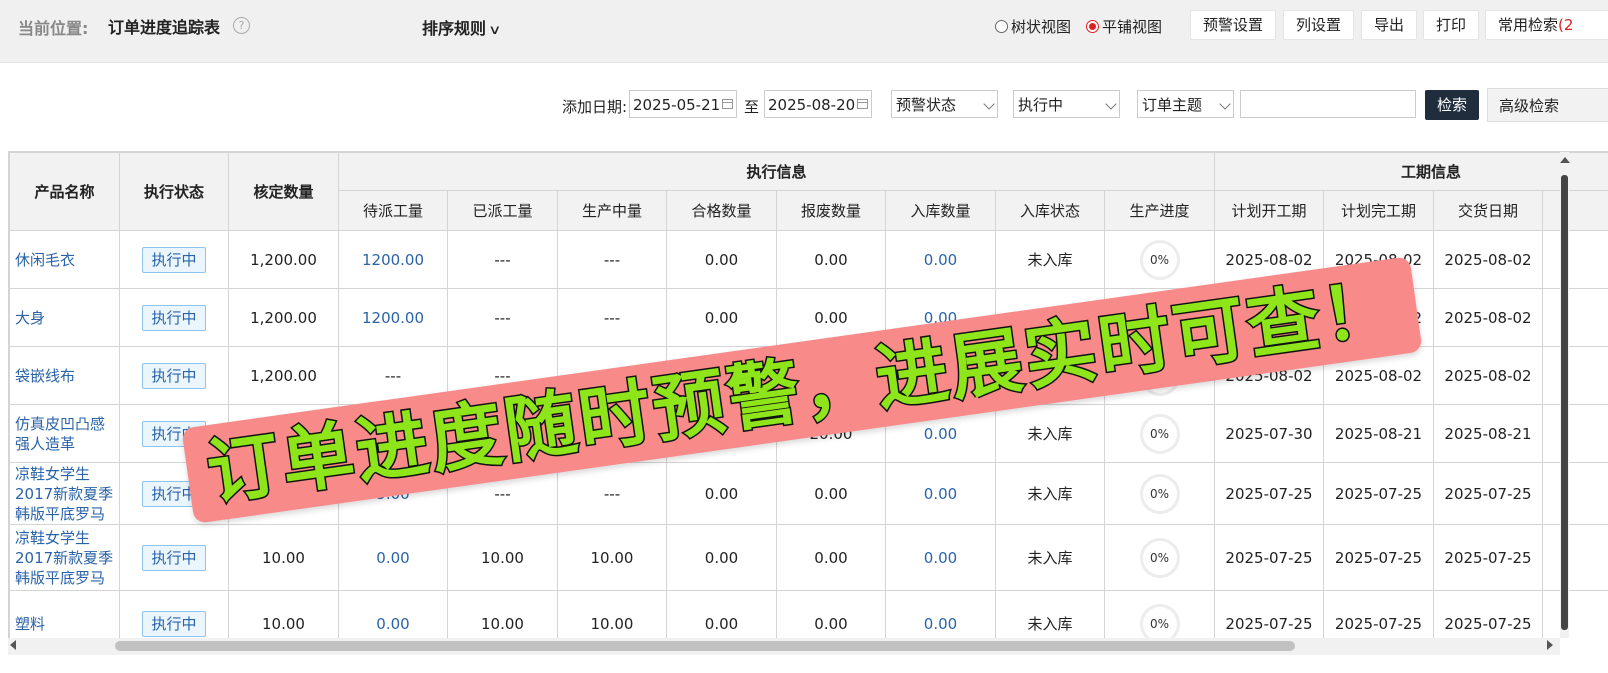 The height and width of the screenshot is (673, 1608). Describe the element at coordinates (1269, 433) in the screenshot. I see `plan-start-cell: 2025-07-30` at that location.